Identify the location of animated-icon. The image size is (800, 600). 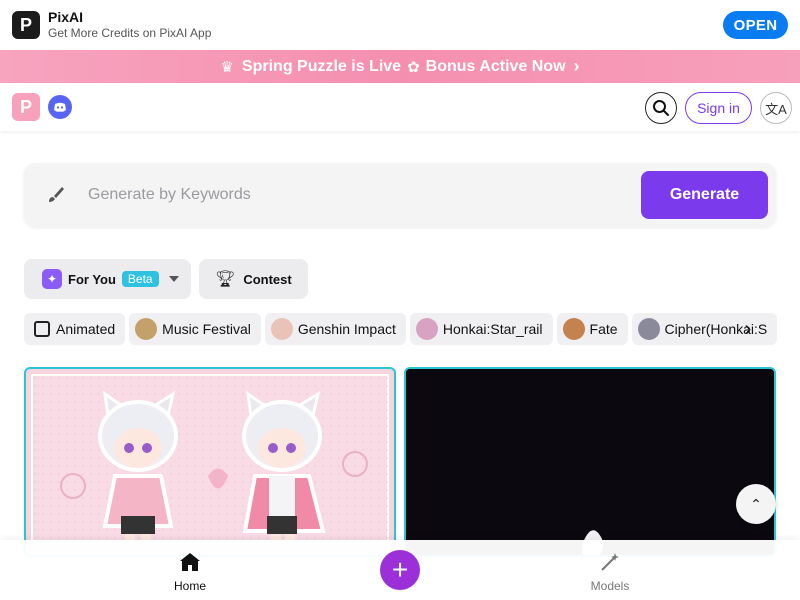
(42, 329).